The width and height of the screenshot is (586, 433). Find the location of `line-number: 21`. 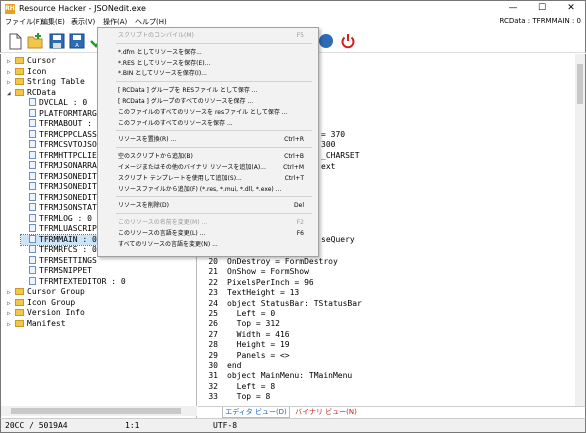

line-number: 21 is located at coordinates (213, 272).